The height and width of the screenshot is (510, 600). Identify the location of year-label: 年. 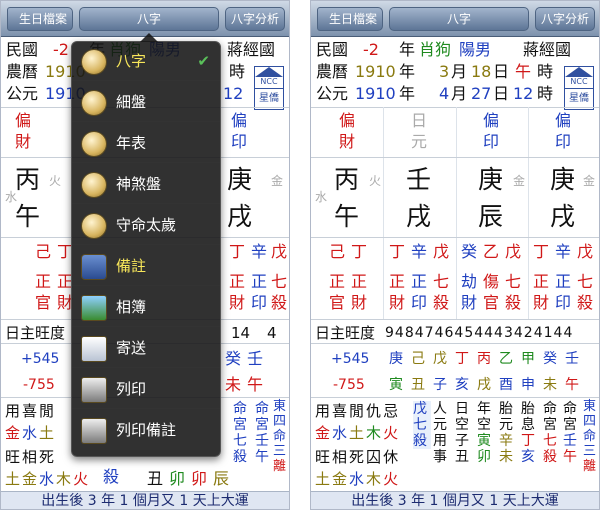
(407, 49).